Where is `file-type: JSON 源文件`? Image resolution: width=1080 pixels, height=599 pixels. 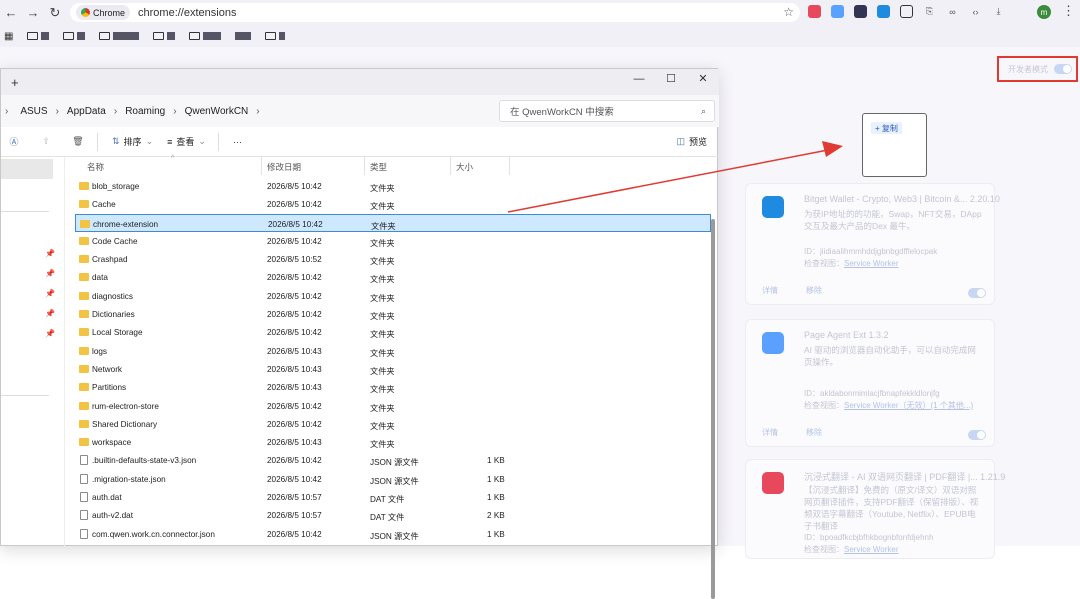 file-type: JSON 源文件 is located at coordinates (394, 536).